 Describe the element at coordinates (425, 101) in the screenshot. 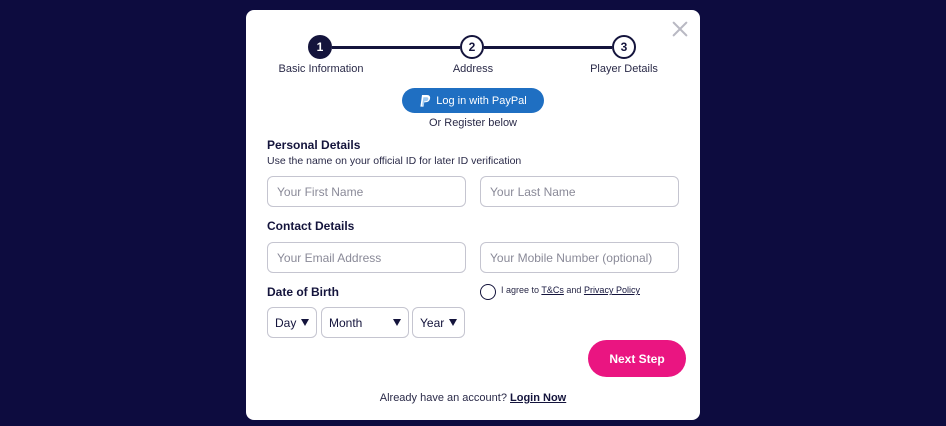

I see `paypal-icon` at that location.